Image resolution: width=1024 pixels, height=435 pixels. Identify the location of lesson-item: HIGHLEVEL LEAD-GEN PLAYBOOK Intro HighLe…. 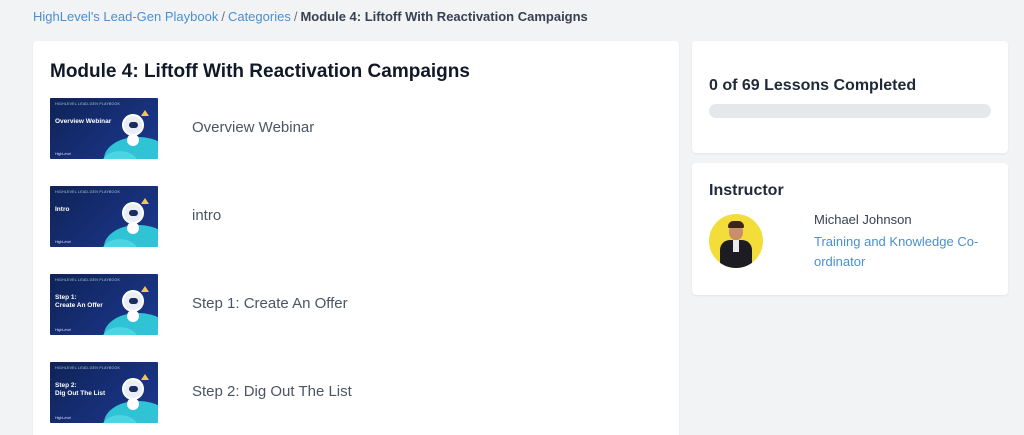
(350, 217).